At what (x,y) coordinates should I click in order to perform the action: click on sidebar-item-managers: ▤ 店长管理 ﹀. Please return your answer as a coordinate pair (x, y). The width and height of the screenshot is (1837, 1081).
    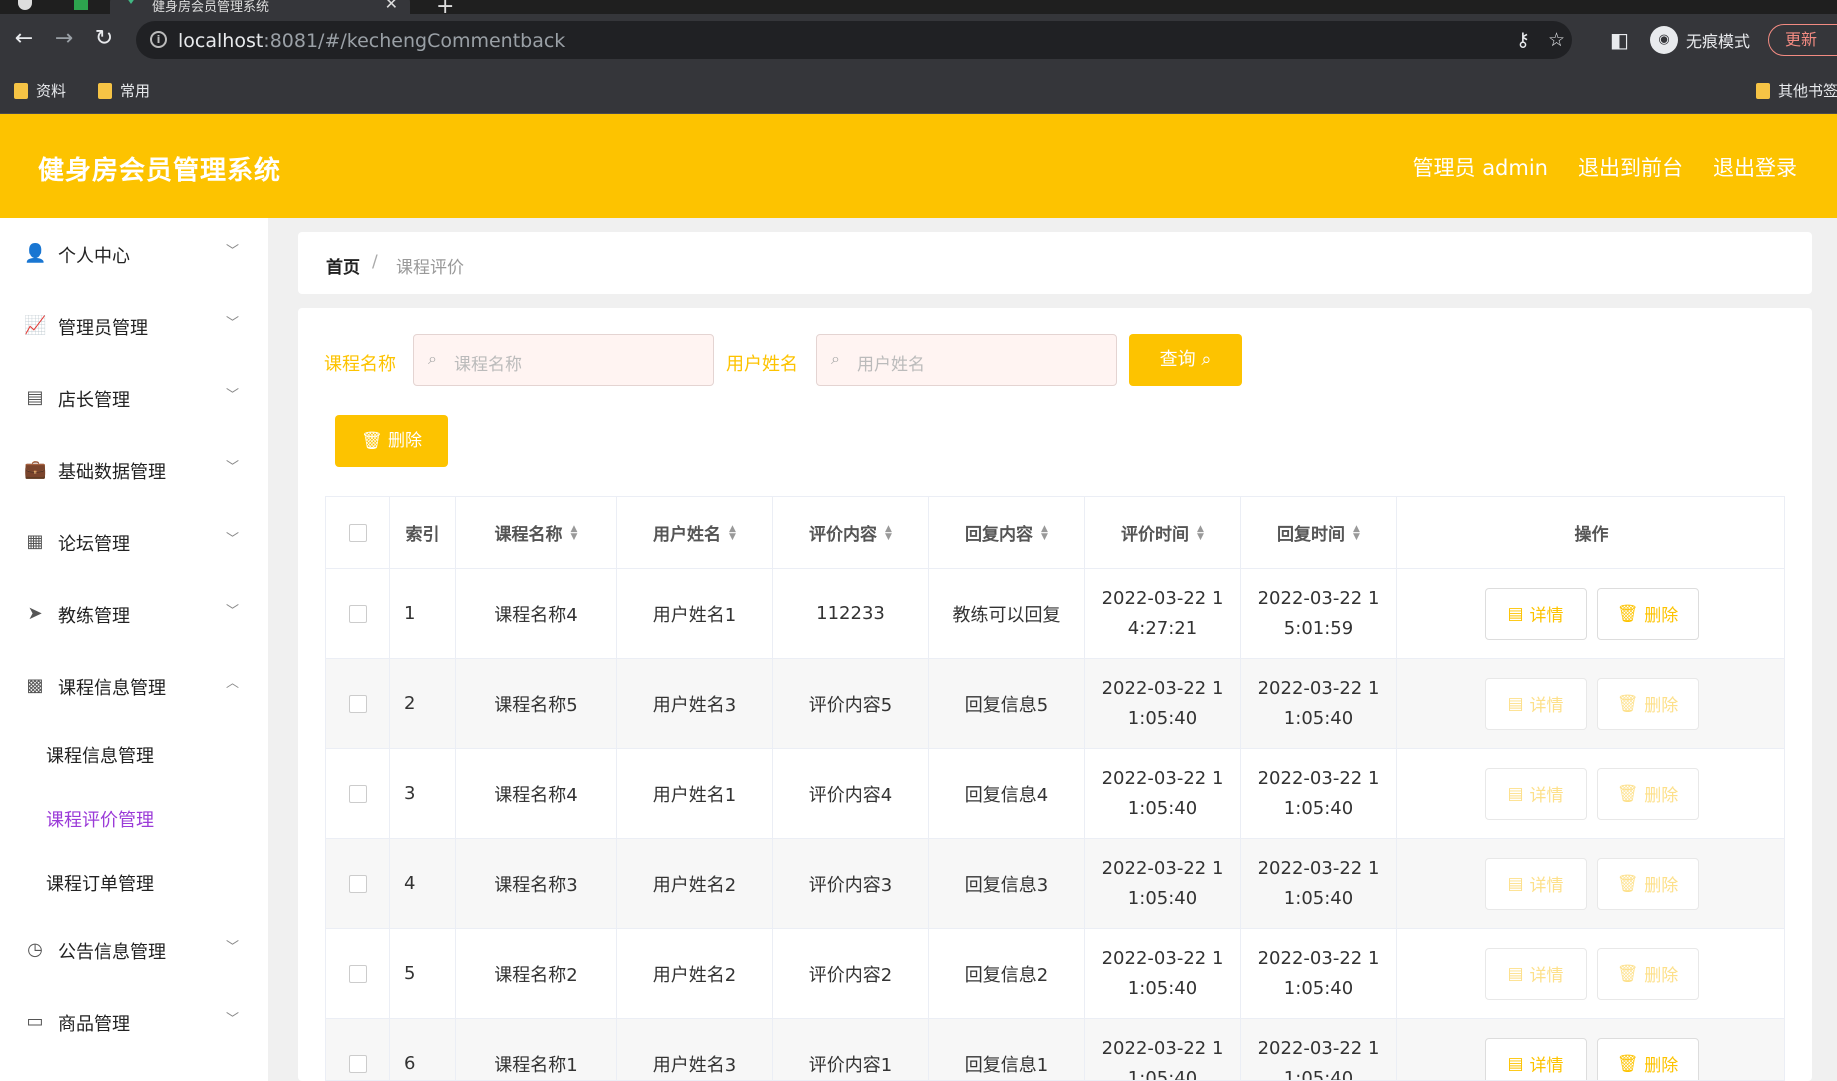
    Looking at the image, I should click on (134, 398).